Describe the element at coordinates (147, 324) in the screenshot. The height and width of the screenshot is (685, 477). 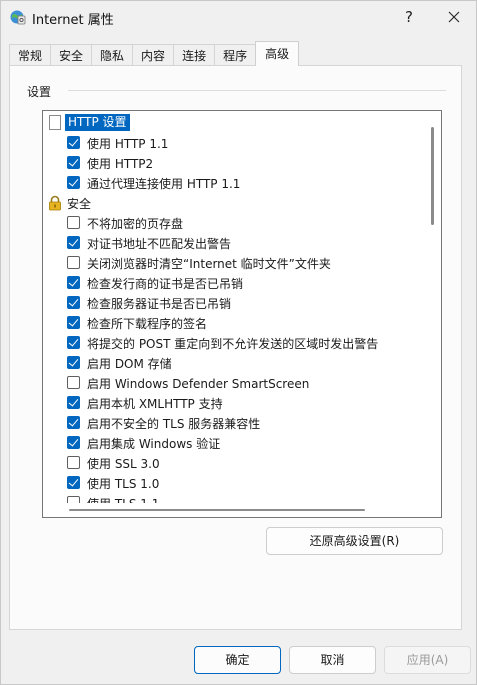
I see `settings-item-label: 检查所下载程序的签名` at that location.